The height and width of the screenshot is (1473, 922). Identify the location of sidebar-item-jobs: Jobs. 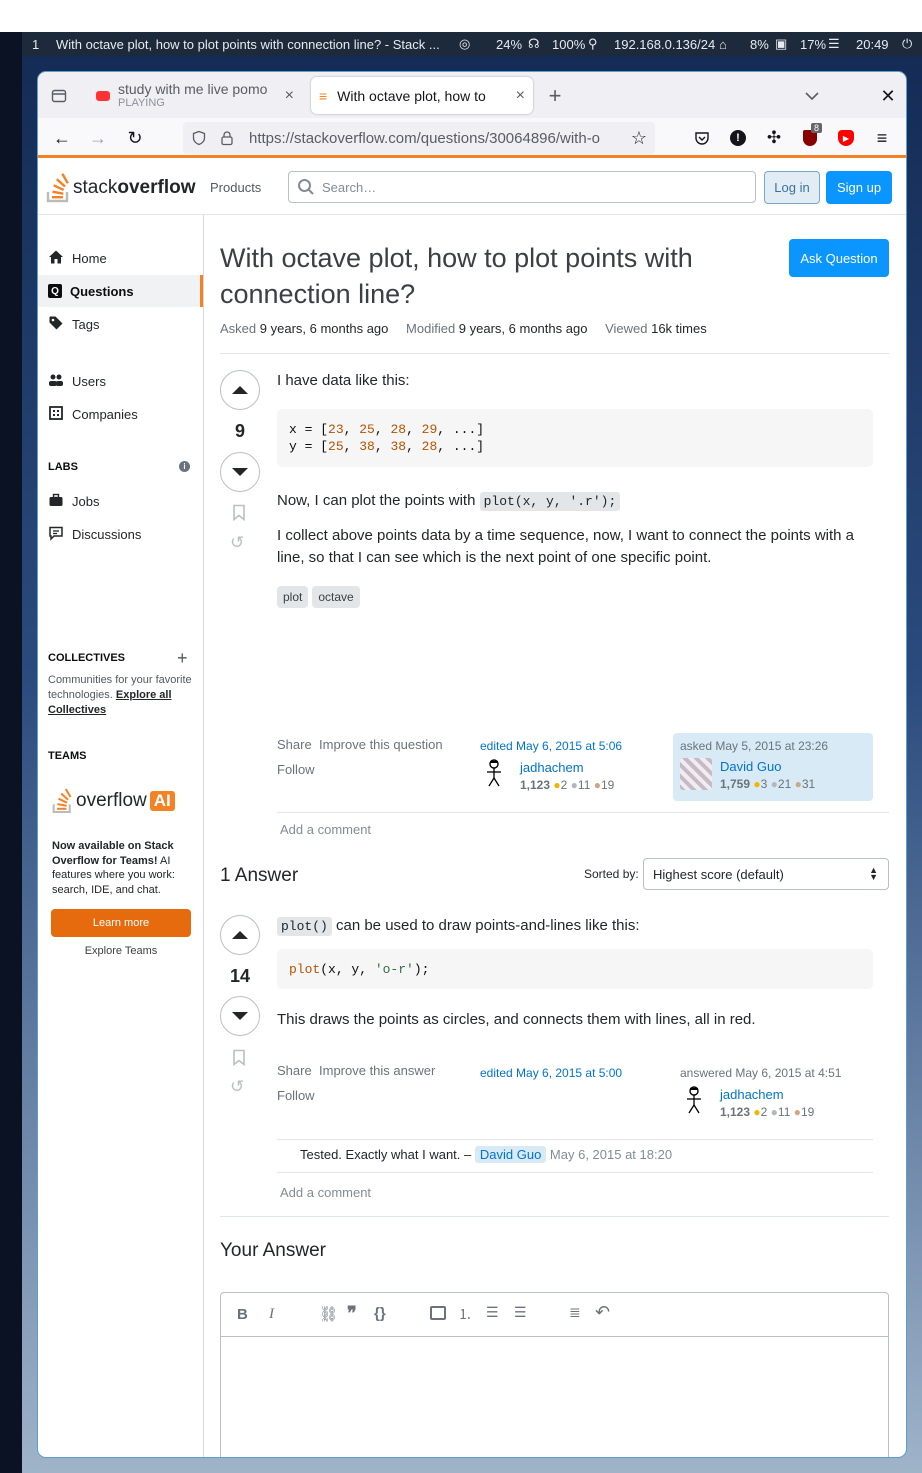
(120, 501).